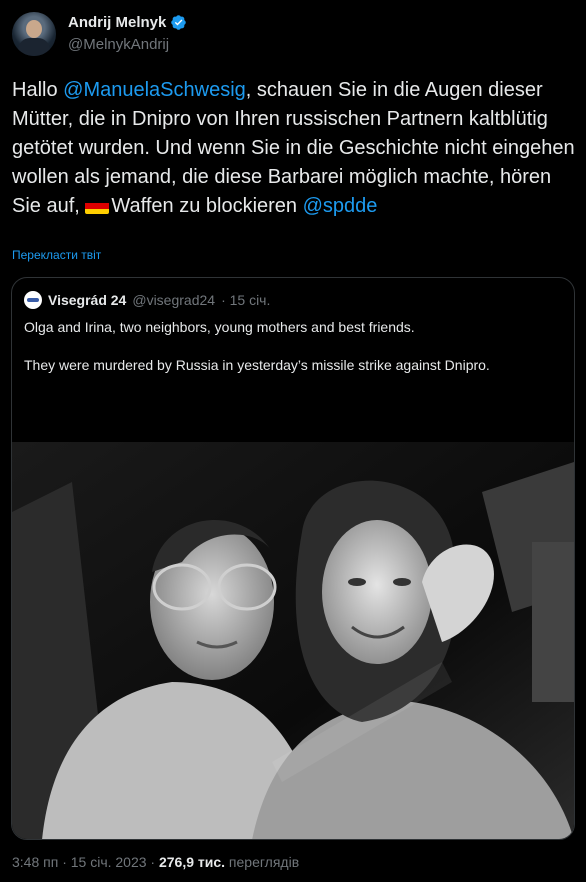 The image size is (586, 882). Describe the element at coordinates (118, 44) in the screenshot. I see `author-handle: @MelnykAndrij` at that location.